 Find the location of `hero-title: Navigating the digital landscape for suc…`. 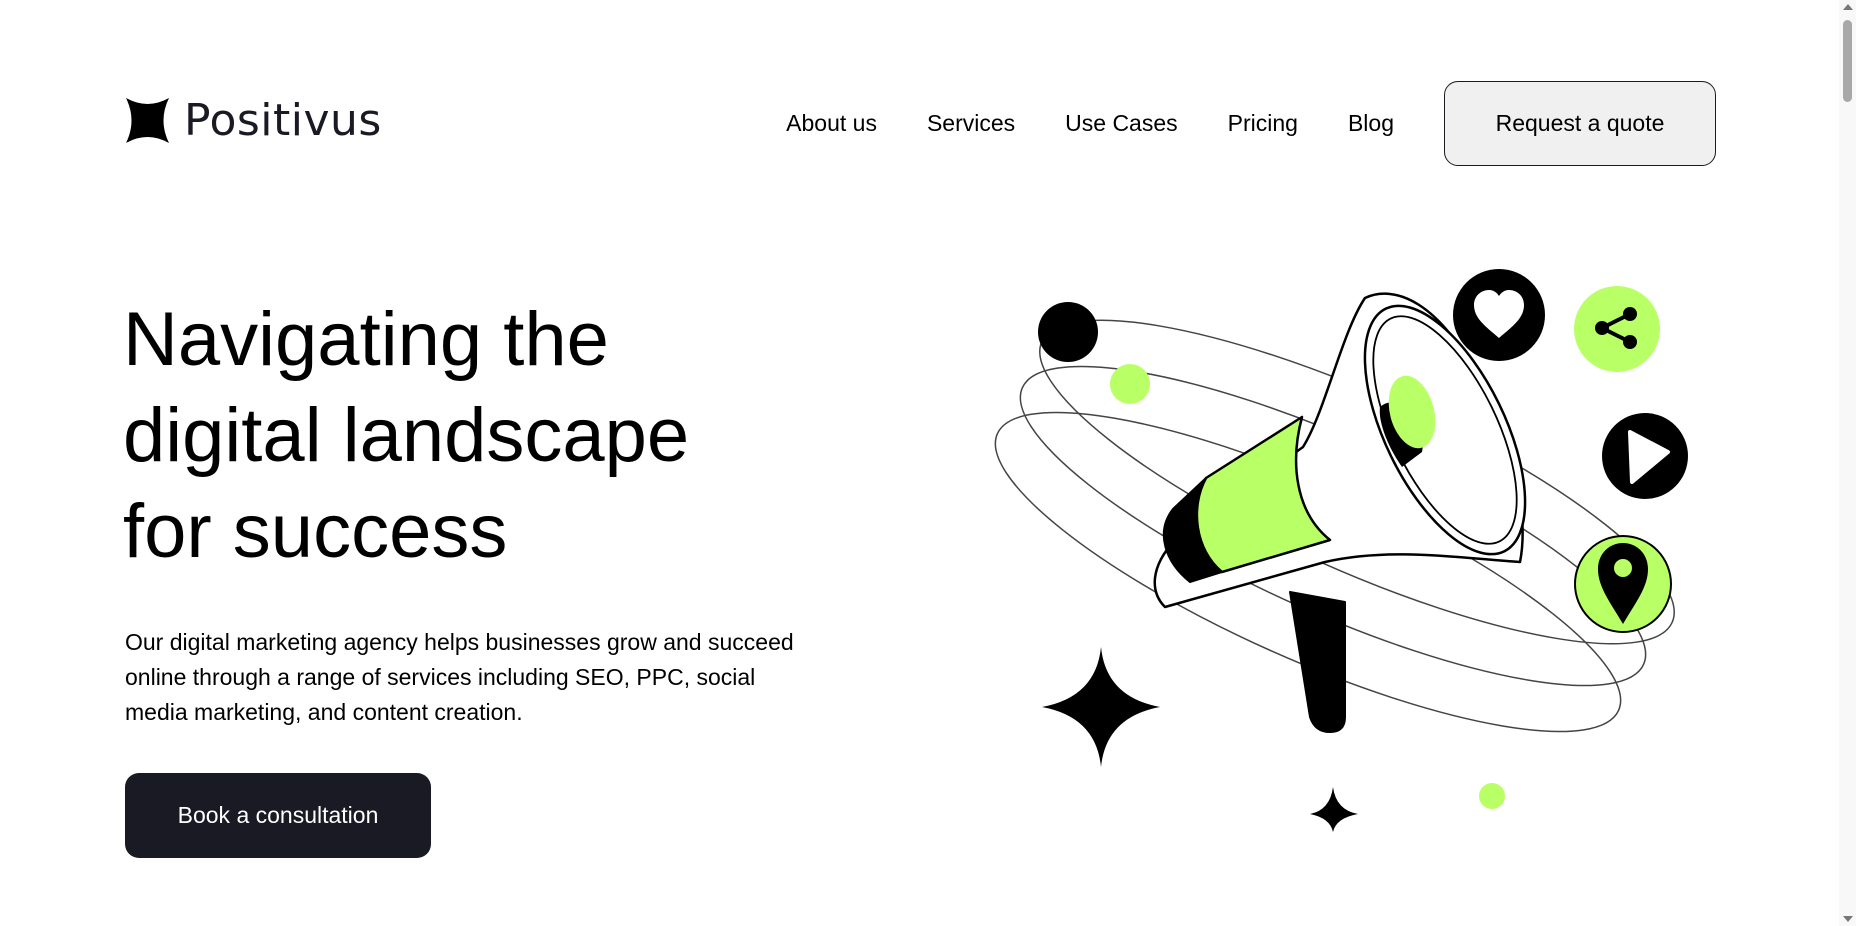

hero-title: Navigating the digital landscape for suc… is located at coordinates (473, 436).